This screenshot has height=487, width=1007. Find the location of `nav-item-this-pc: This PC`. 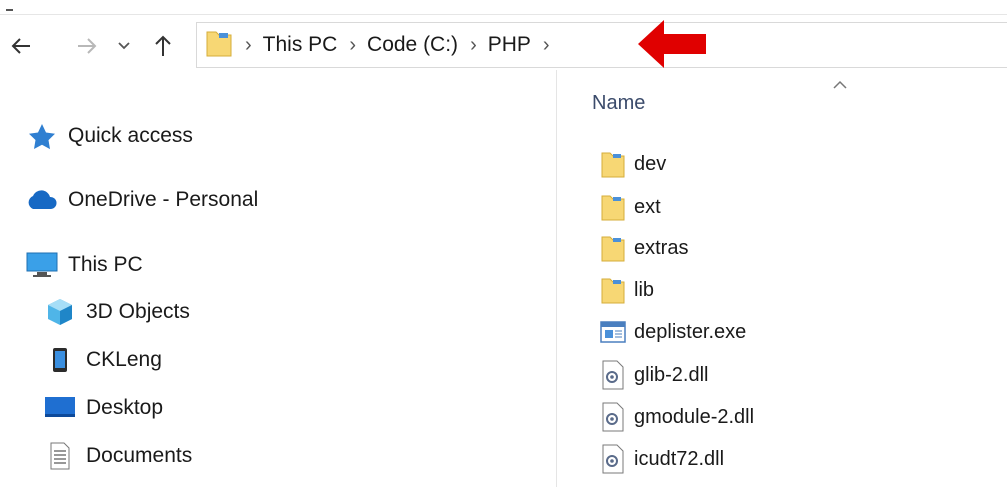

nav-item-this-pc: This PC is located at coordinates (83, 265).